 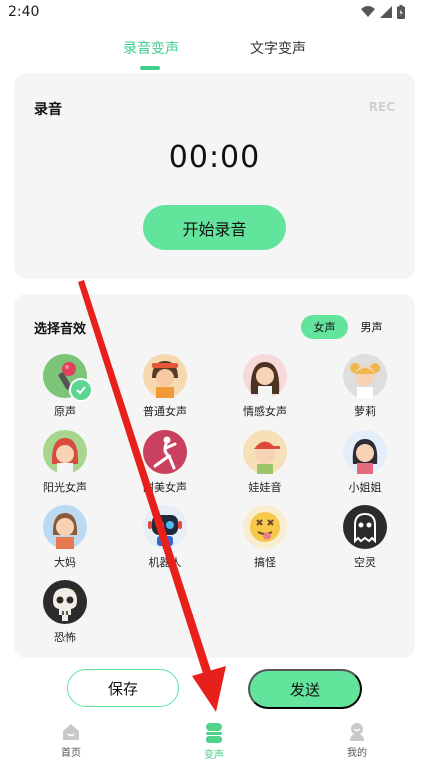 I want to click on record-timer: 00:00, so click(x=214, y=157).